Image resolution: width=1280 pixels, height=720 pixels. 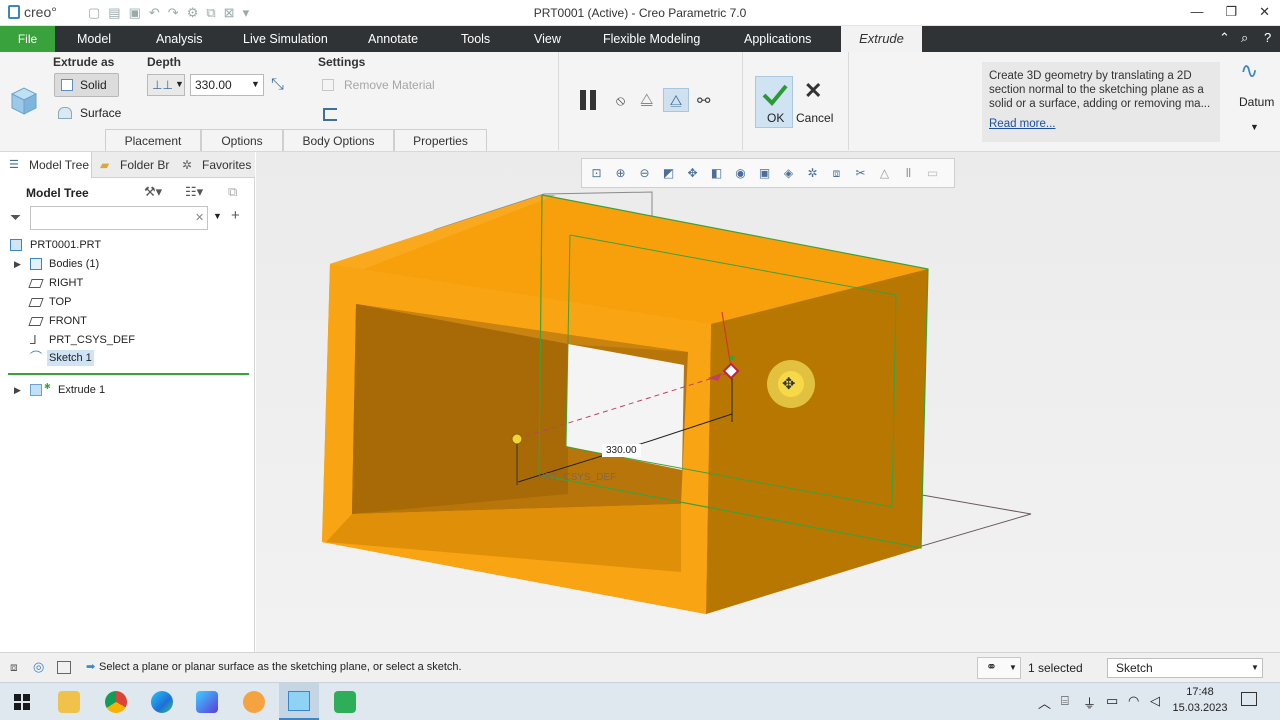 What do you see at coordinates (217, 165) in the screenshot?
I see `tab-favorites: ✲ Favorites` at bounding box center [217, 165].